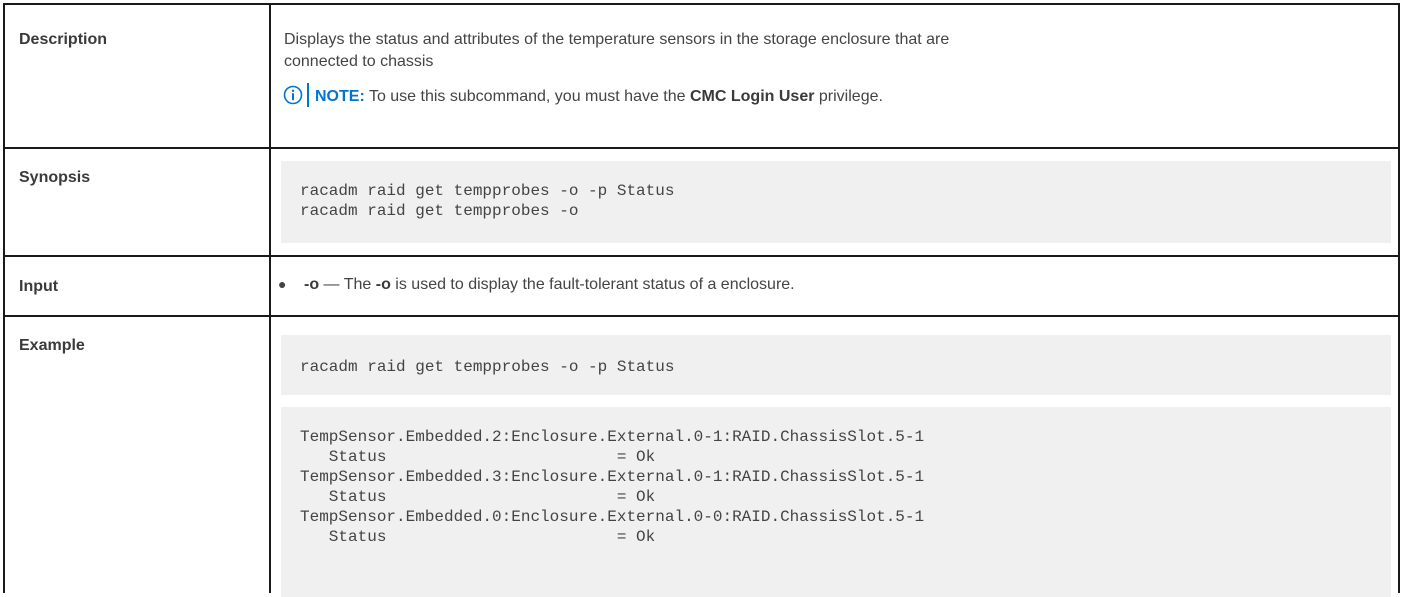  Describe the element at coordinates (1399, 298) in the screenshot. I see `table-border-right` at that location.